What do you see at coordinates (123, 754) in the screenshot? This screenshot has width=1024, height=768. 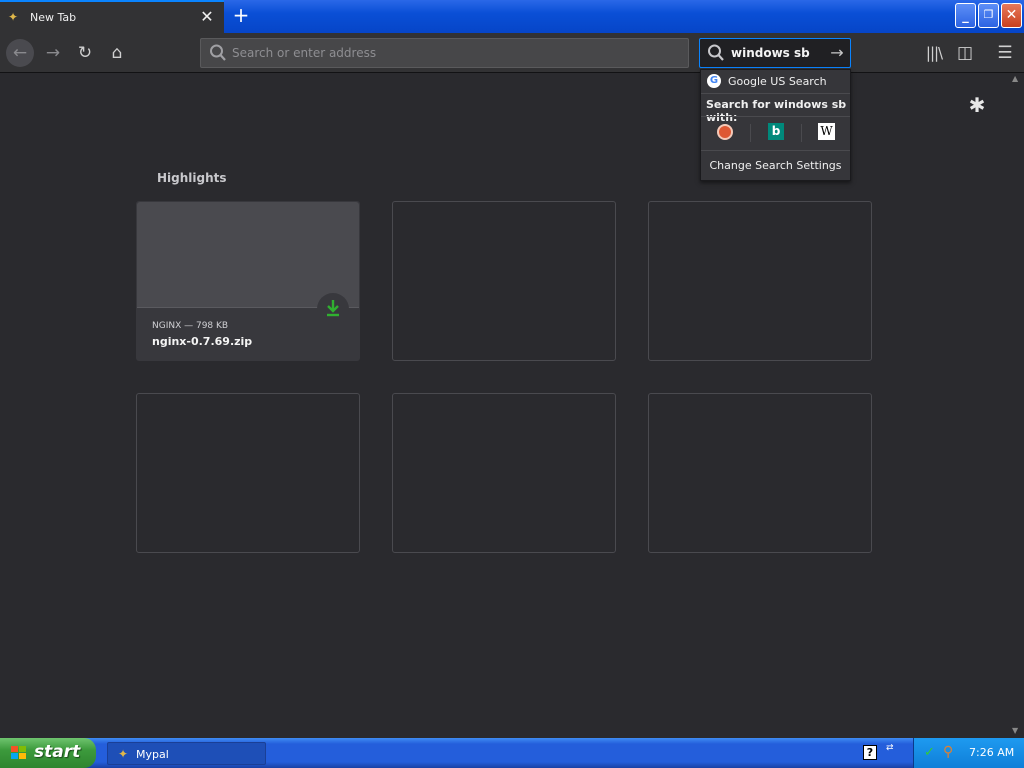 I see `mypal-icon: ✦` at bounding box center [123, 754].